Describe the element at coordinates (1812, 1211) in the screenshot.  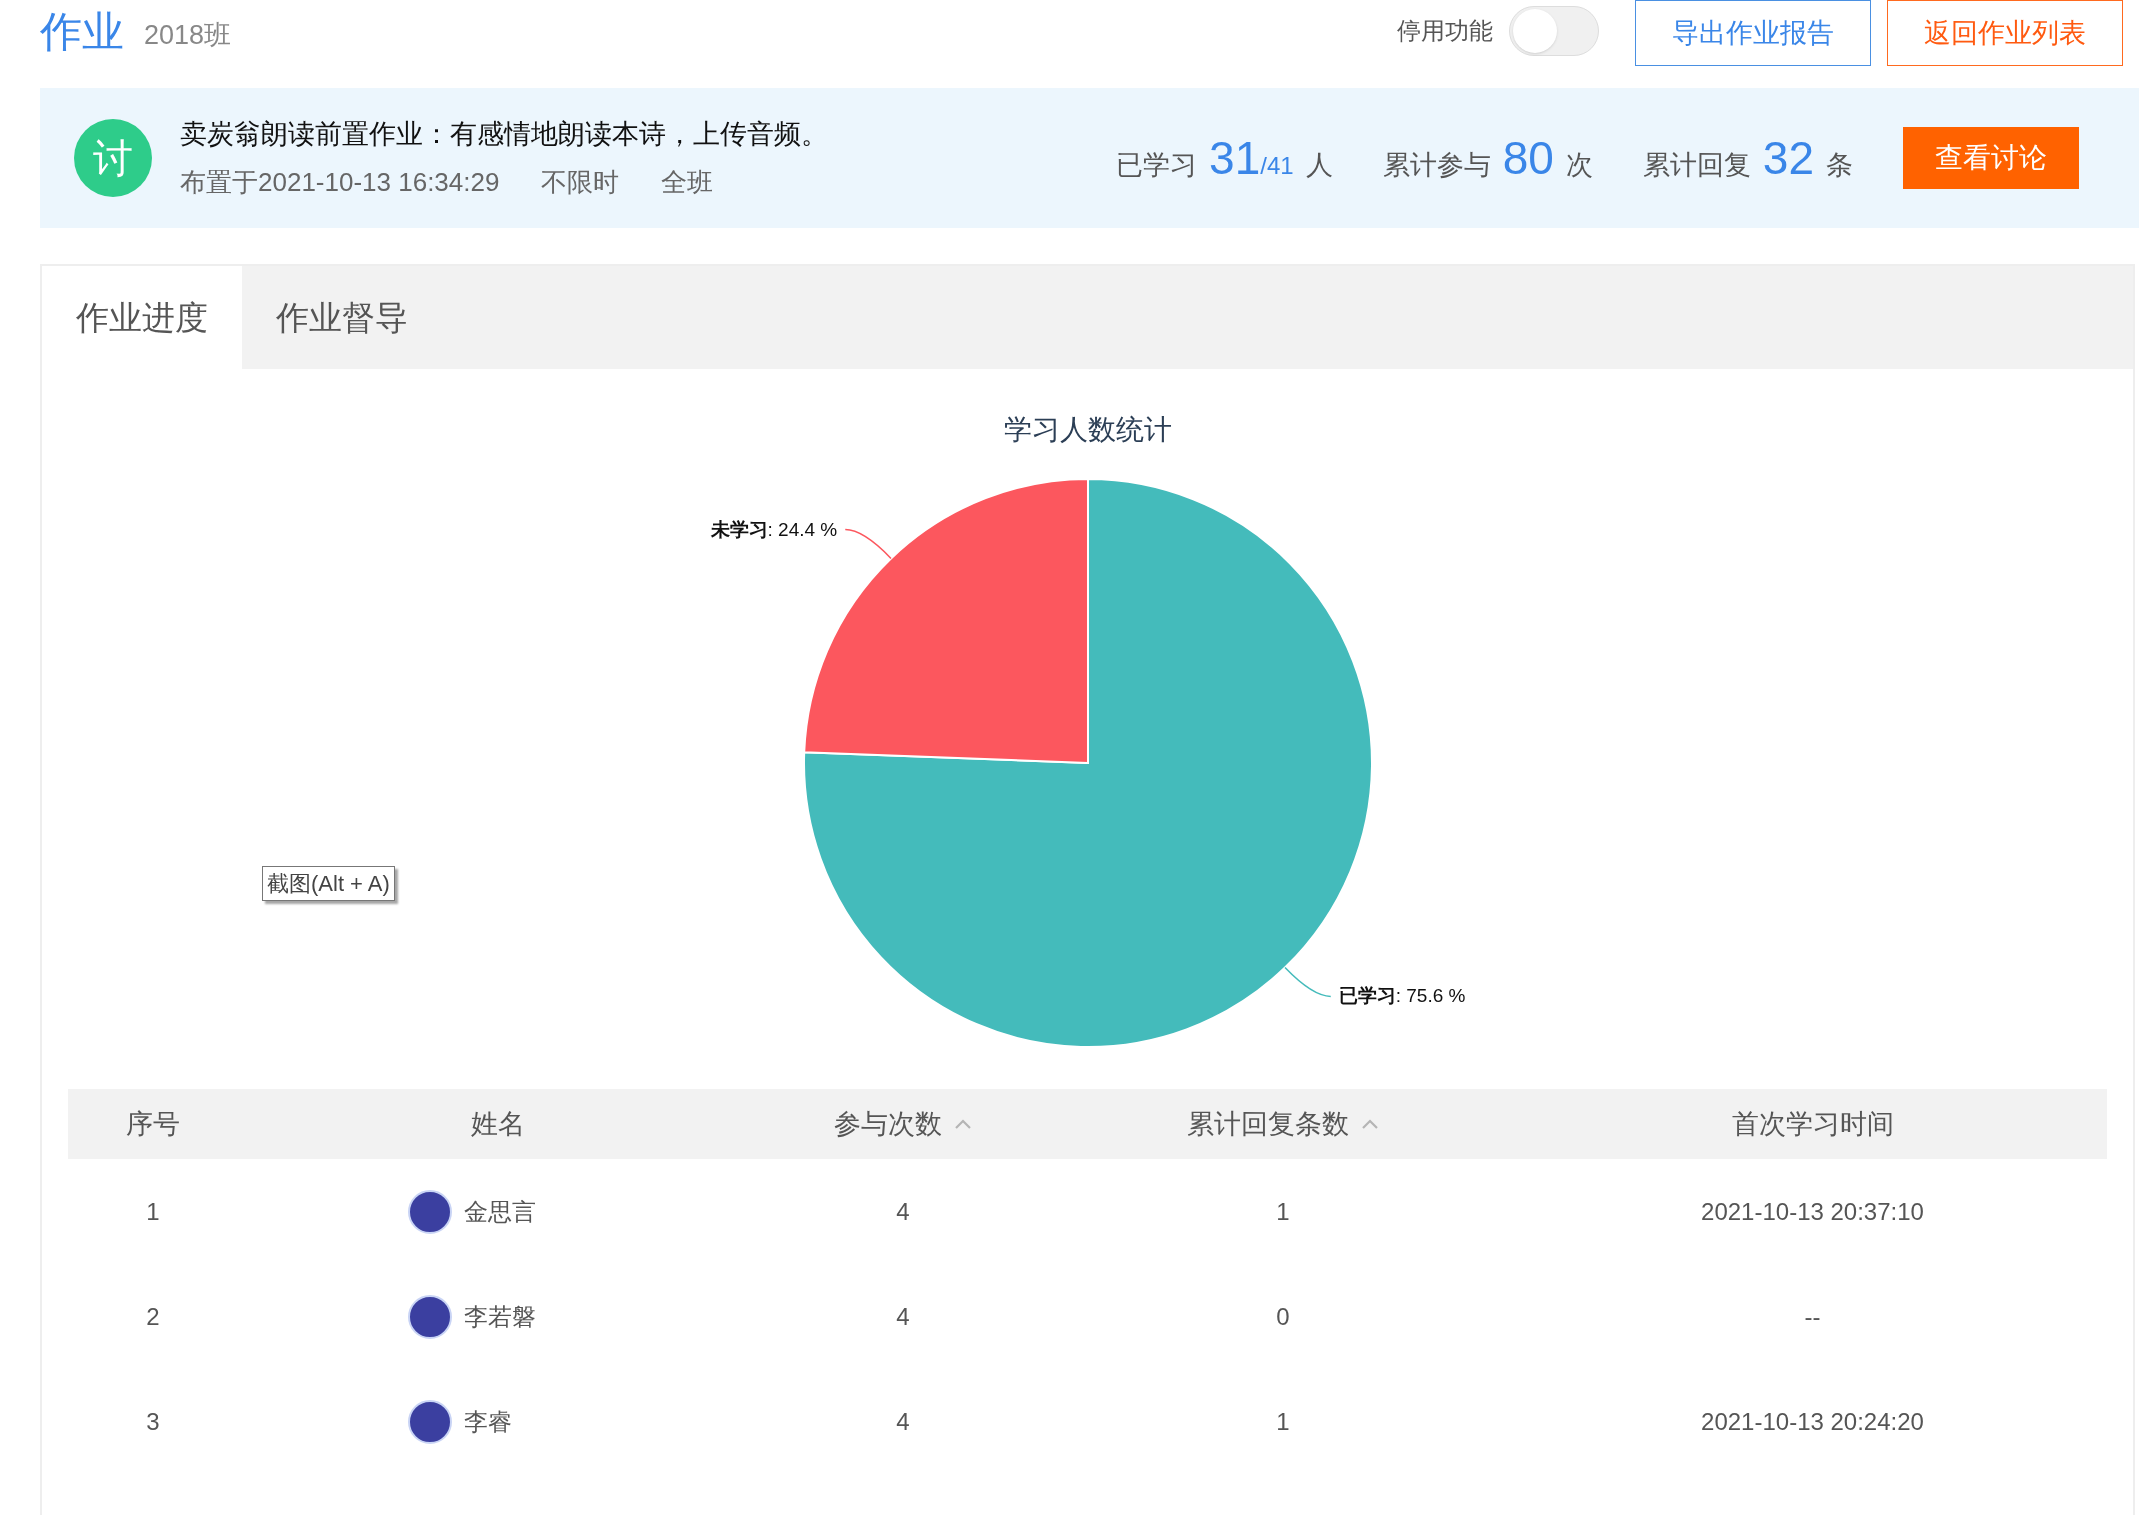
I see `table-cell-text: 2021-10-13 20:37:10` at that location.